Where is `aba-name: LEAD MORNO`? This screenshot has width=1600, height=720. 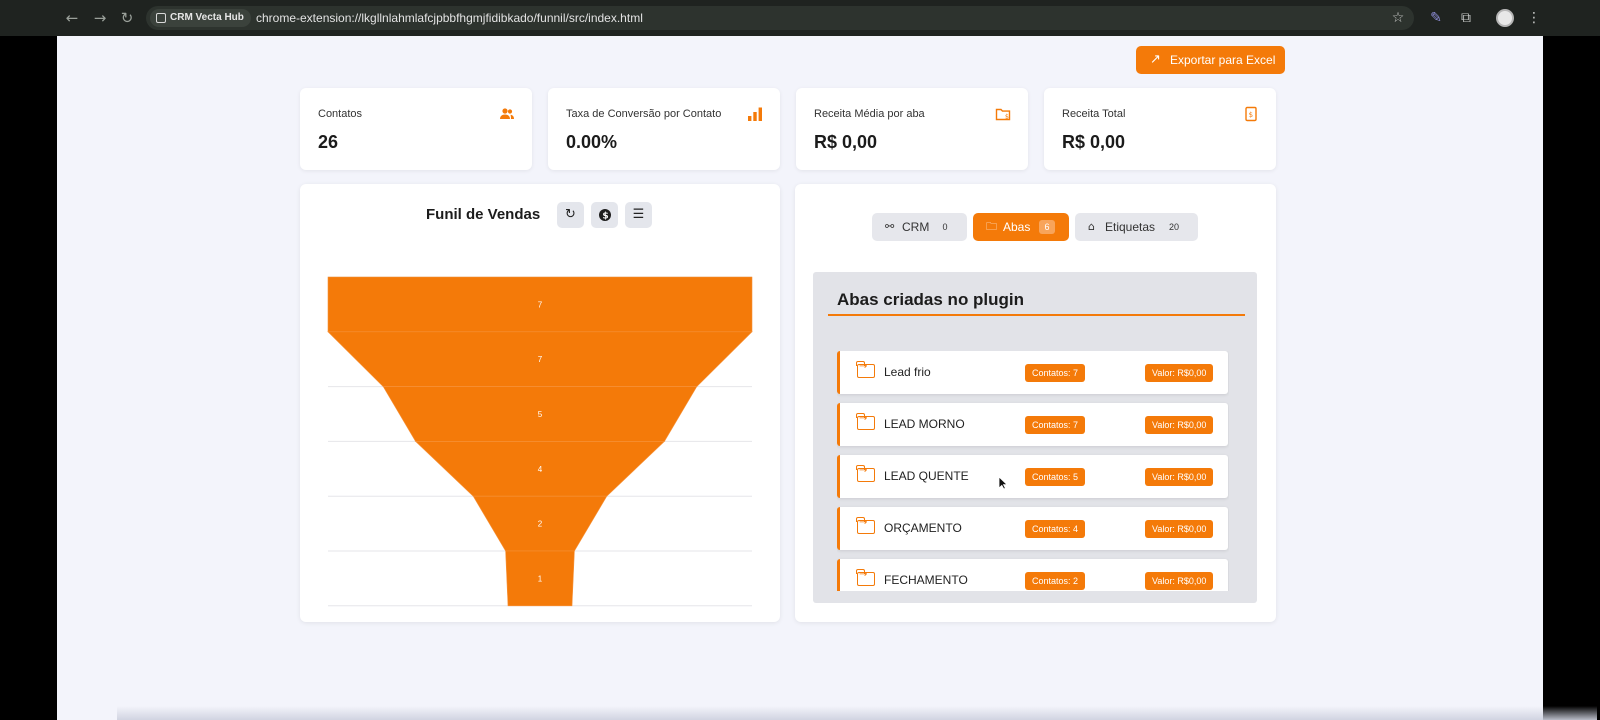
aba-name: LEAD MORNO is located at coordinates (924, 424).